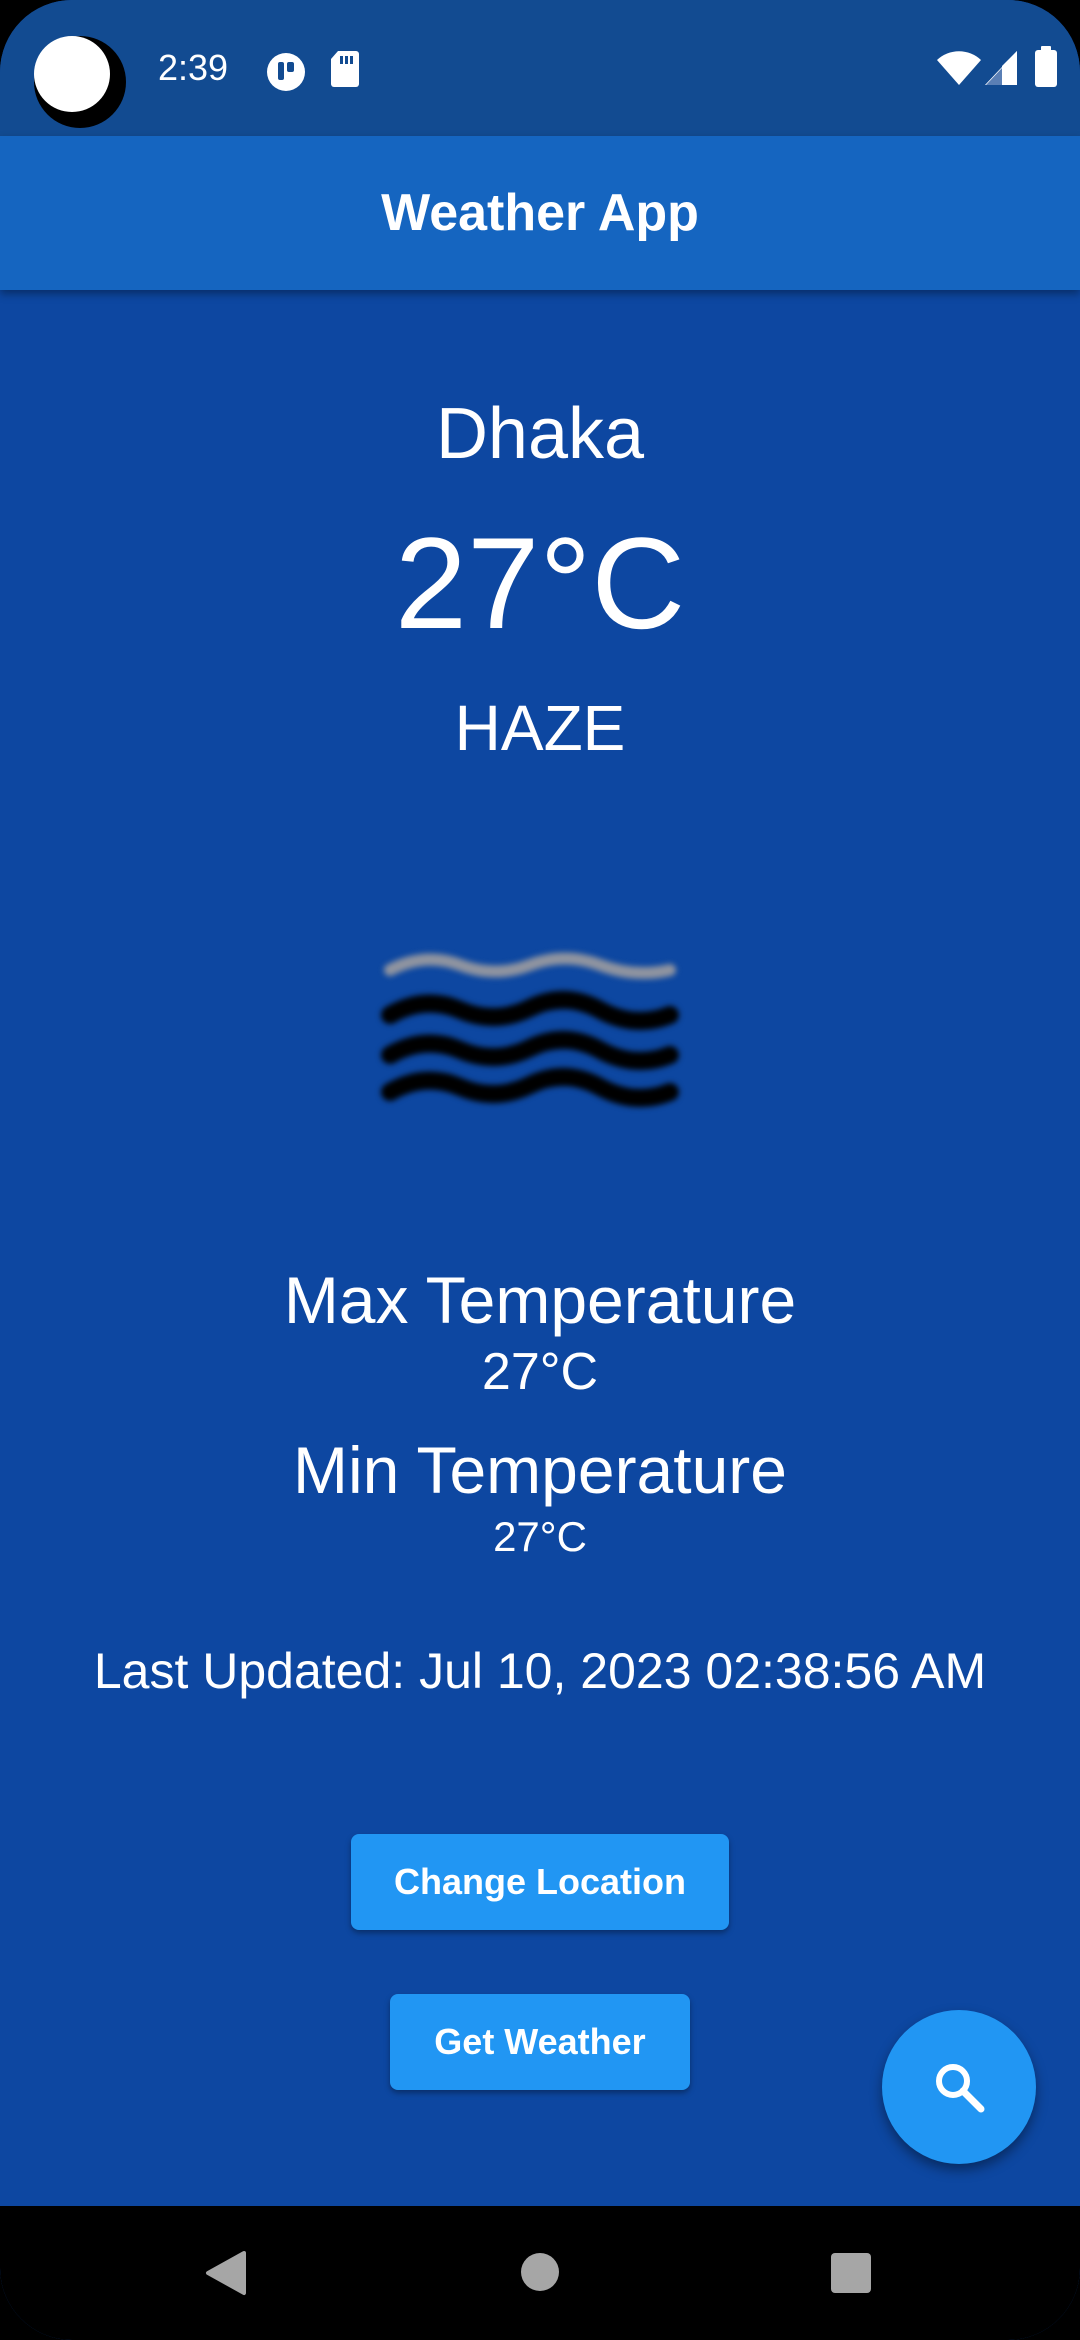  What do you see at coordinates (959, 68) in the screenshot?
I see `wifi-icon` at bounding box center [959, 68].